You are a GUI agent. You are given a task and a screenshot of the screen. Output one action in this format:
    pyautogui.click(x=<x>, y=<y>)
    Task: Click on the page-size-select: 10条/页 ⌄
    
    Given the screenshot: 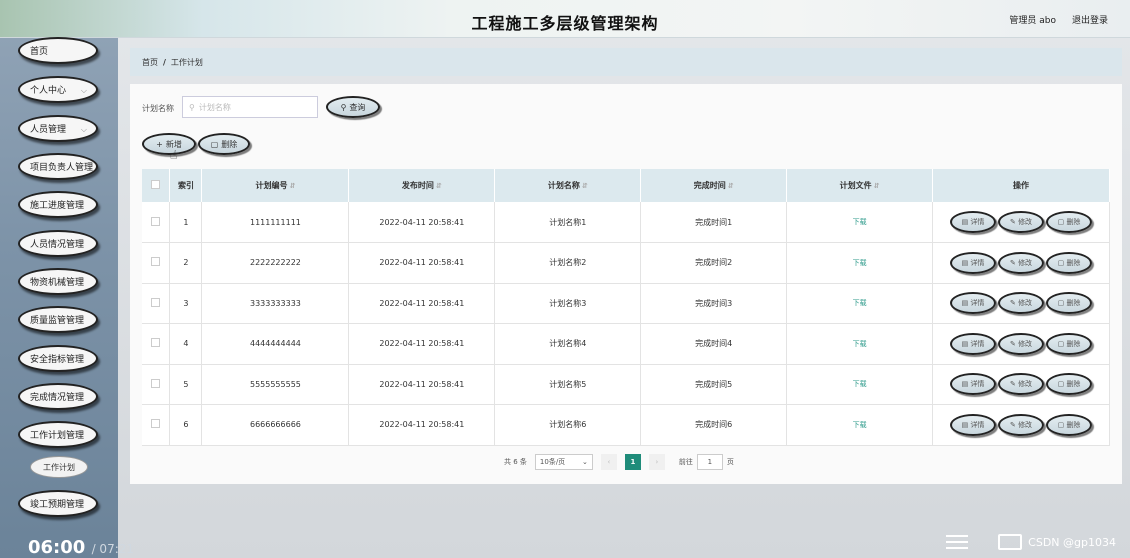 What is the action you would take?
    pyautogui.click(x=563, y=462)
    